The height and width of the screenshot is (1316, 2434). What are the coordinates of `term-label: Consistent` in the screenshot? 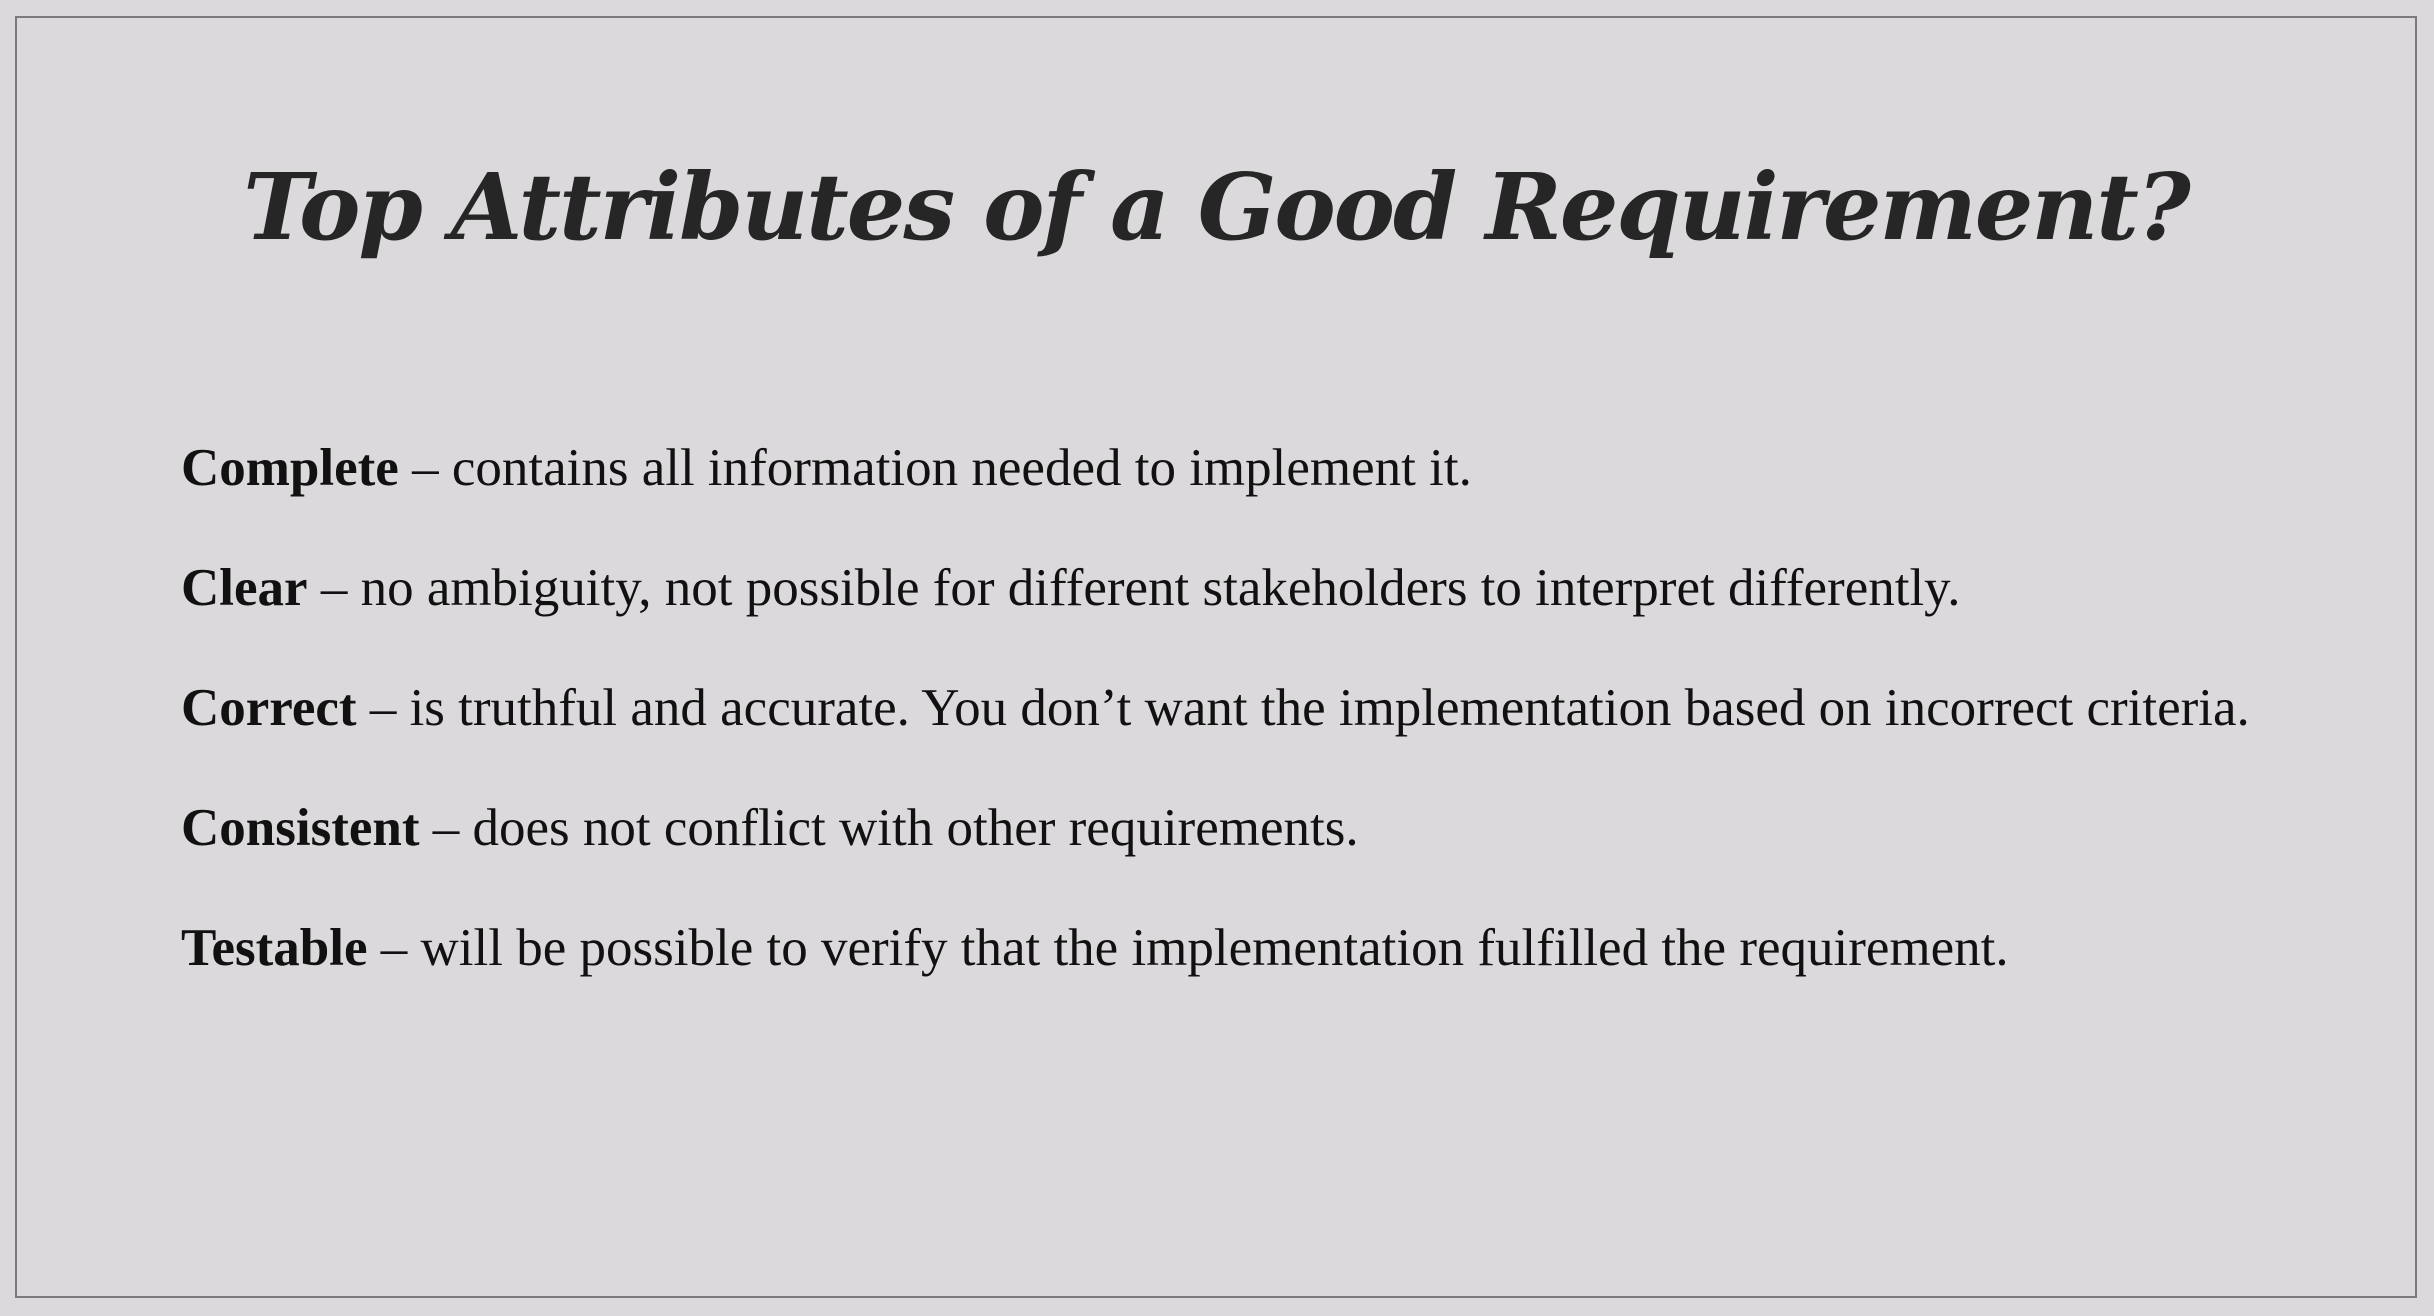 It's located at (300, 828).